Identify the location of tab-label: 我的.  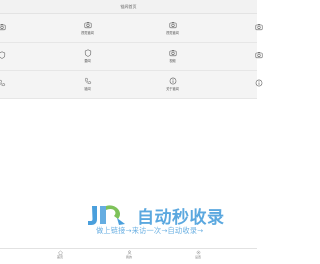
(128, 257).